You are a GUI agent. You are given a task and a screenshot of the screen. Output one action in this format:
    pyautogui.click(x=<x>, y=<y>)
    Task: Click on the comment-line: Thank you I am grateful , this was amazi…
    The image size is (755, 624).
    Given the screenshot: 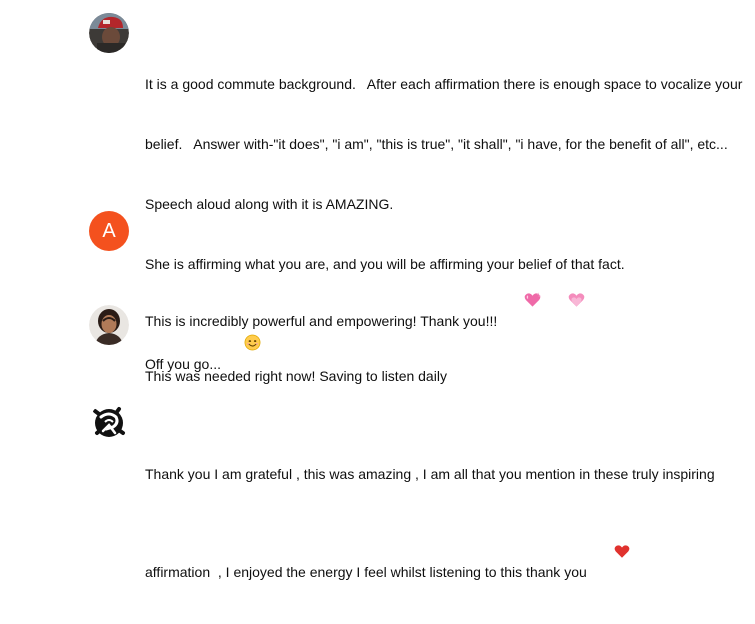 What is the action you would take?
    pyautogui.click(x=430, y=474)
    